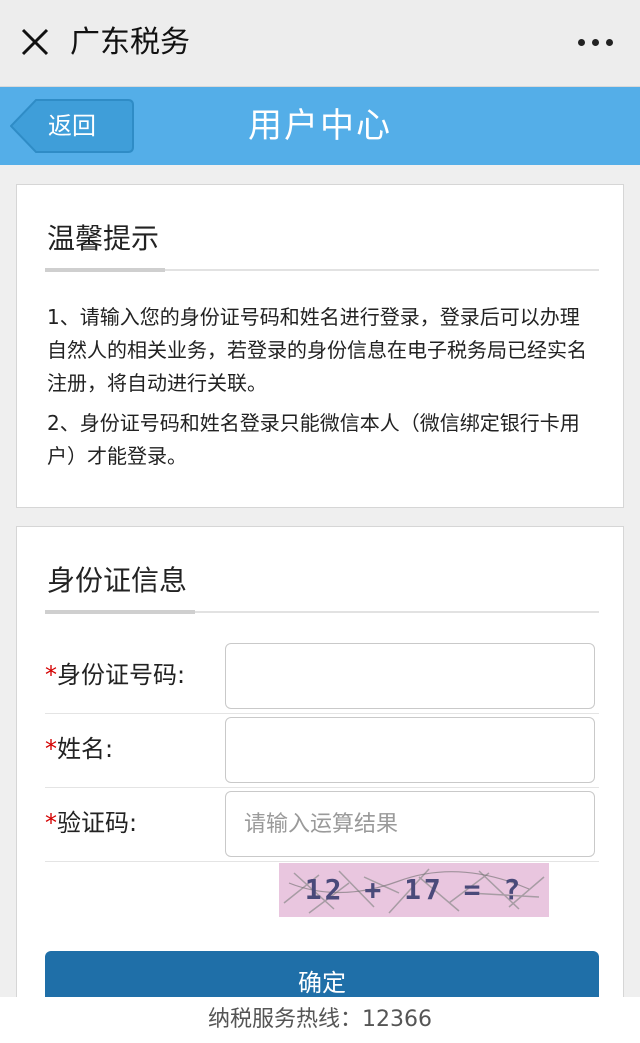 The height and width of the screenshot is (1043, 640). Describe the element at coordinates (115, 675) in the screenshot. I see `id-number-label: *身份证号码:` at that location.